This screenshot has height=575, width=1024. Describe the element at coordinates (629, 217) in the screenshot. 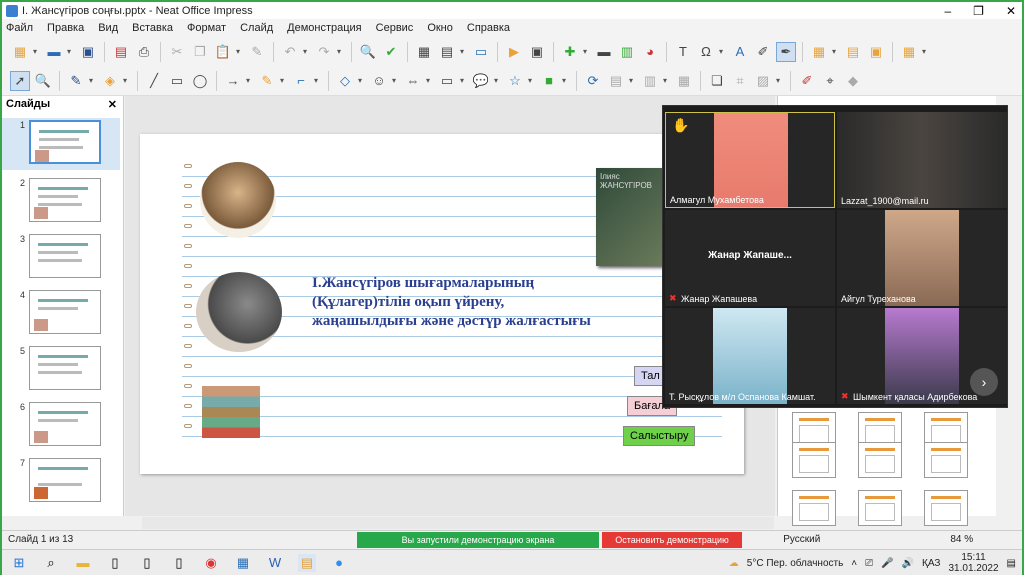

I see `book-cover-image: Ілияс ЖАНСҮГІРОВ` at that location.